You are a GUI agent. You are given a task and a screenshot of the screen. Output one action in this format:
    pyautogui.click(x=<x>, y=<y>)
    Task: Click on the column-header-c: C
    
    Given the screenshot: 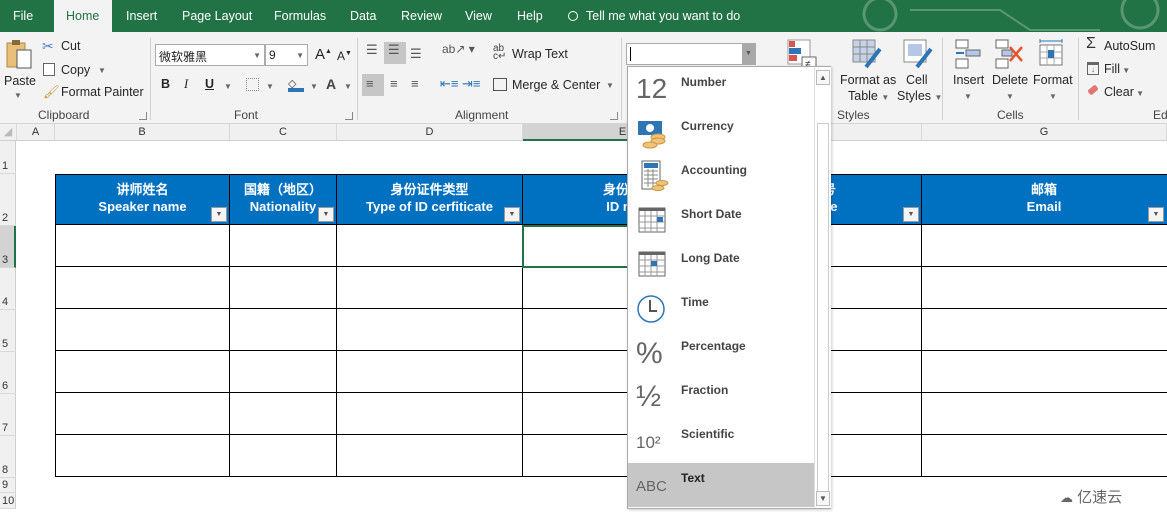 What is the action you would take?
    pyautogui.click(x=283, y=132)
    